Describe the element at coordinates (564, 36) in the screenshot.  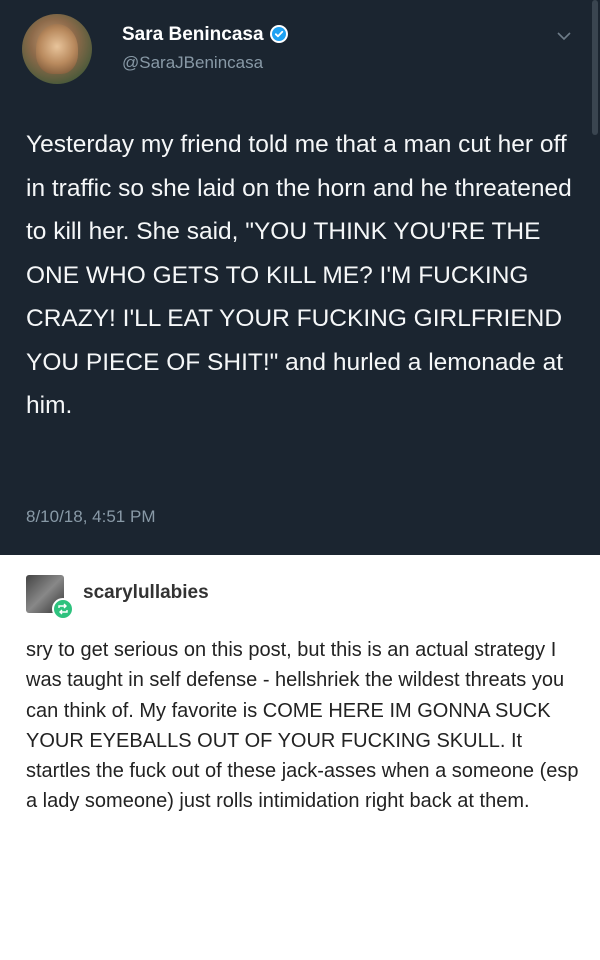
I see `chevron-down-icon` at that location.